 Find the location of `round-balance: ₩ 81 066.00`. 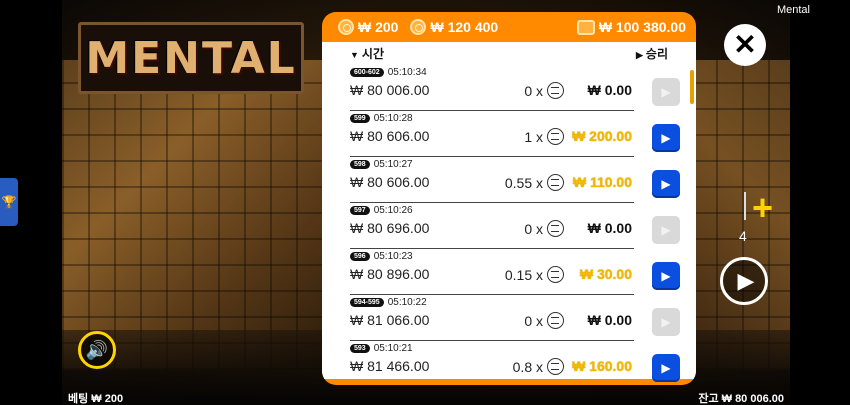

round-balance: ₩ 81 066.00 is located at coordinates (390, 320).